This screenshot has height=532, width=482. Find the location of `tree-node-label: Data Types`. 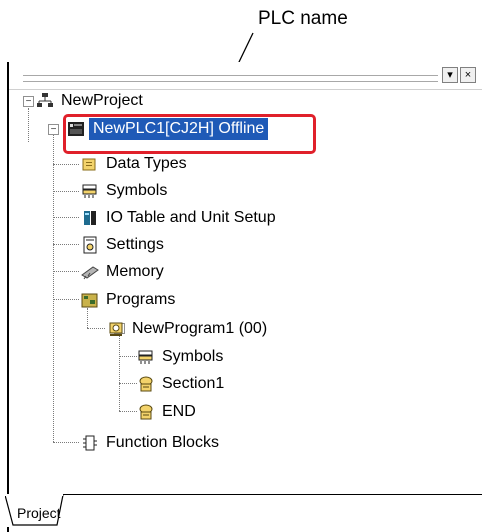

tree-node-label: Data Types is located at coordinates (146, 163).